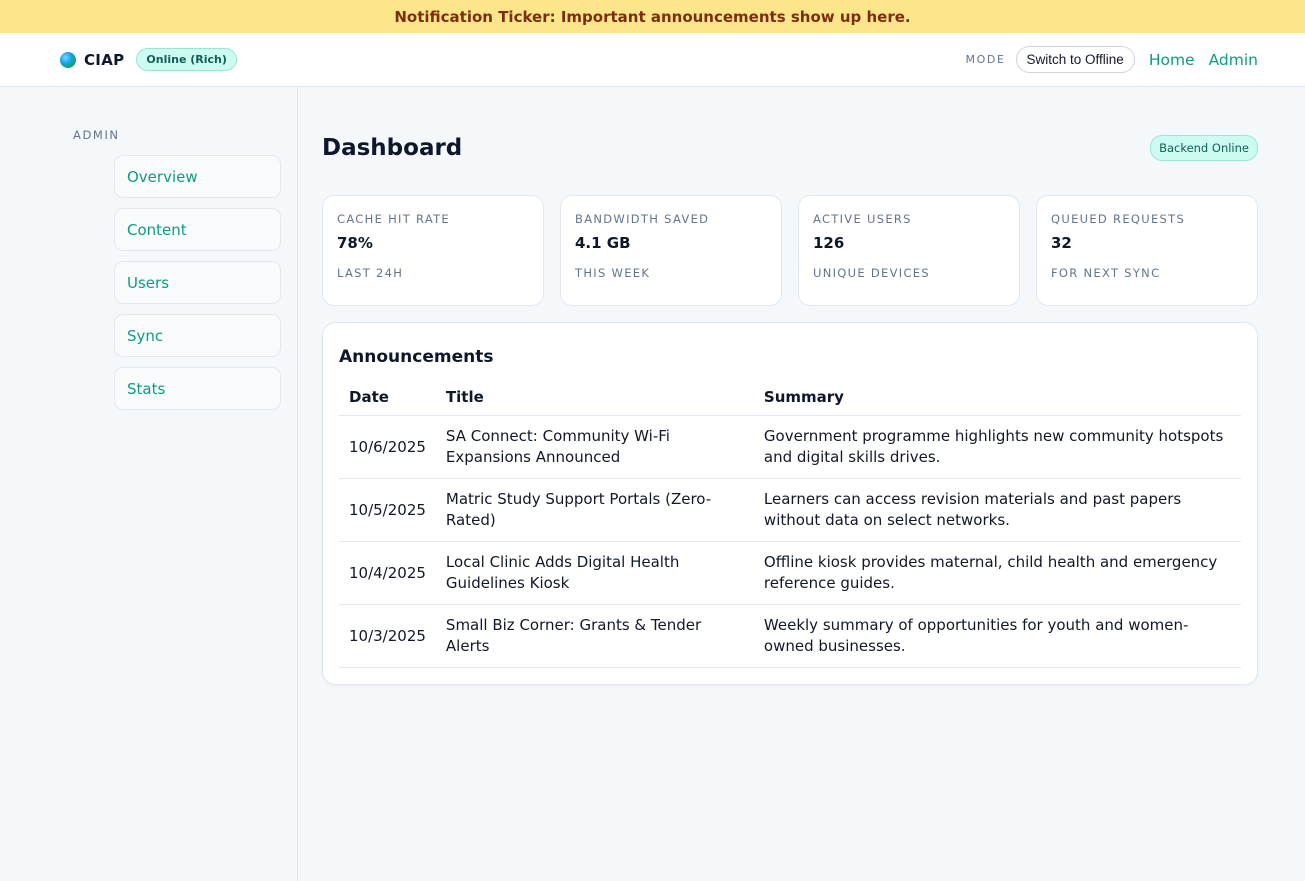  What do you see at coordinates (416, 357) in the screenshot?
I see `announcements-title: Announcements` at bounding box center [416, 357].